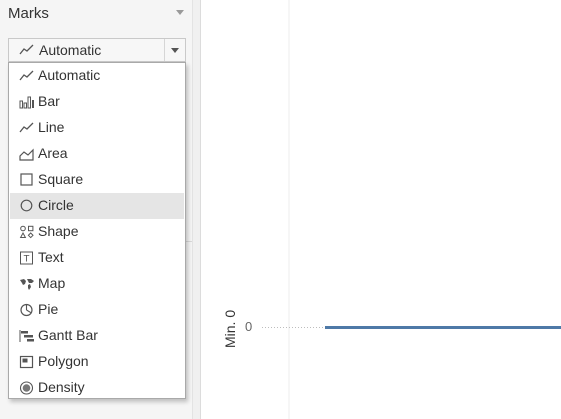 This screenshot has height=419, width=561. What do you see at coordinates (97, 284) in the screenshot?
I see `menu-item-map: Map` at bounding box center [97, 284].